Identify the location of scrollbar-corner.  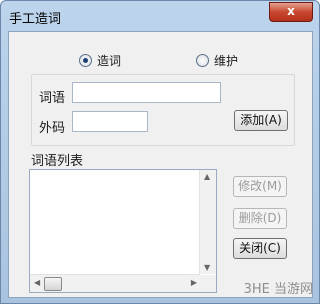
(208, 283).